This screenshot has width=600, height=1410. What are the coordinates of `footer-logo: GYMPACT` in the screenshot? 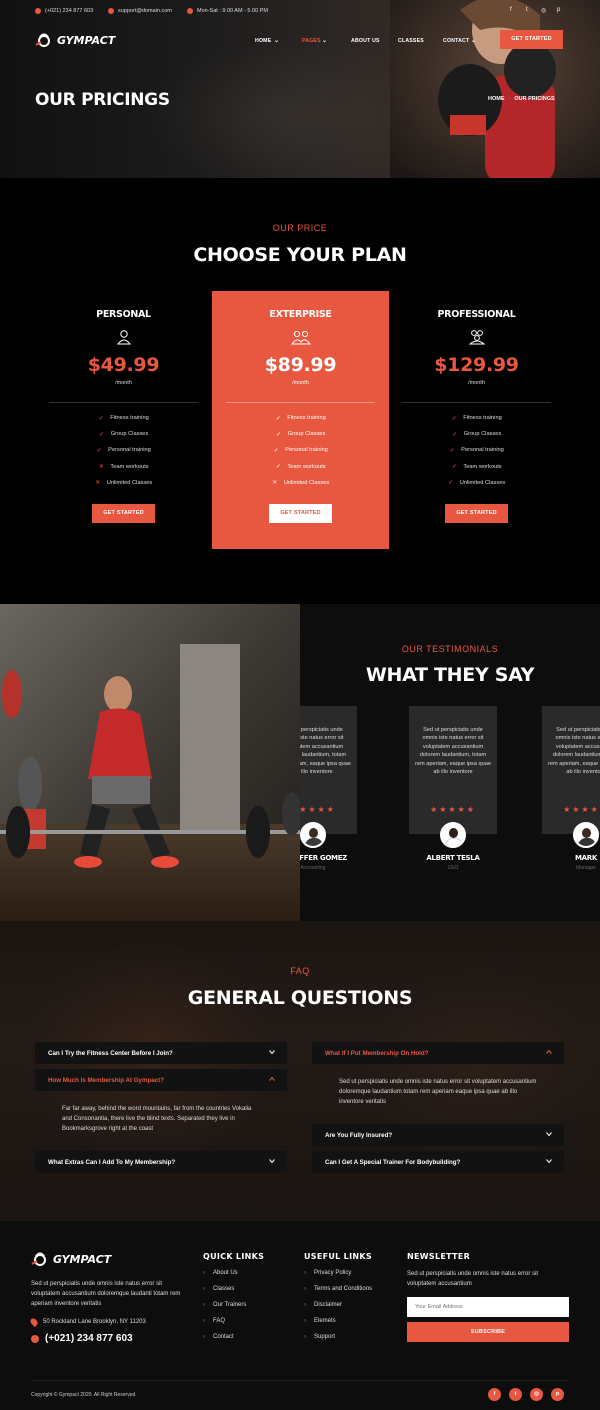 It's located at (71, 1259).